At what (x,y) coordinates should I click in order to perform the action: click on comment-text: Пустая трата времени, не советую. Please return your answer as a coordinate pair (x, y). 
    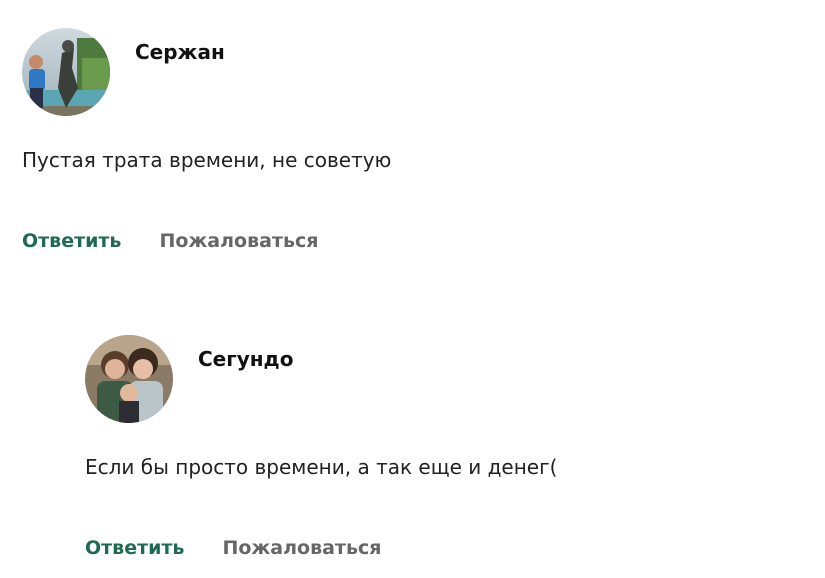
    Looking at the image, I should click on (207, 160).